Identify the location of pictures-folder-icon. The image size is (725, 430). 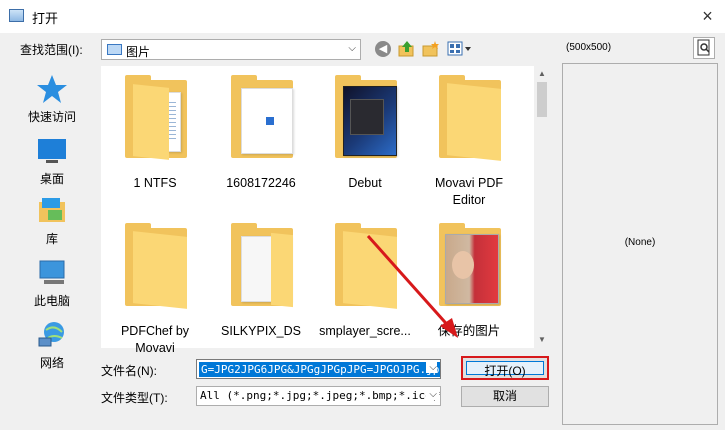
(114, 49).